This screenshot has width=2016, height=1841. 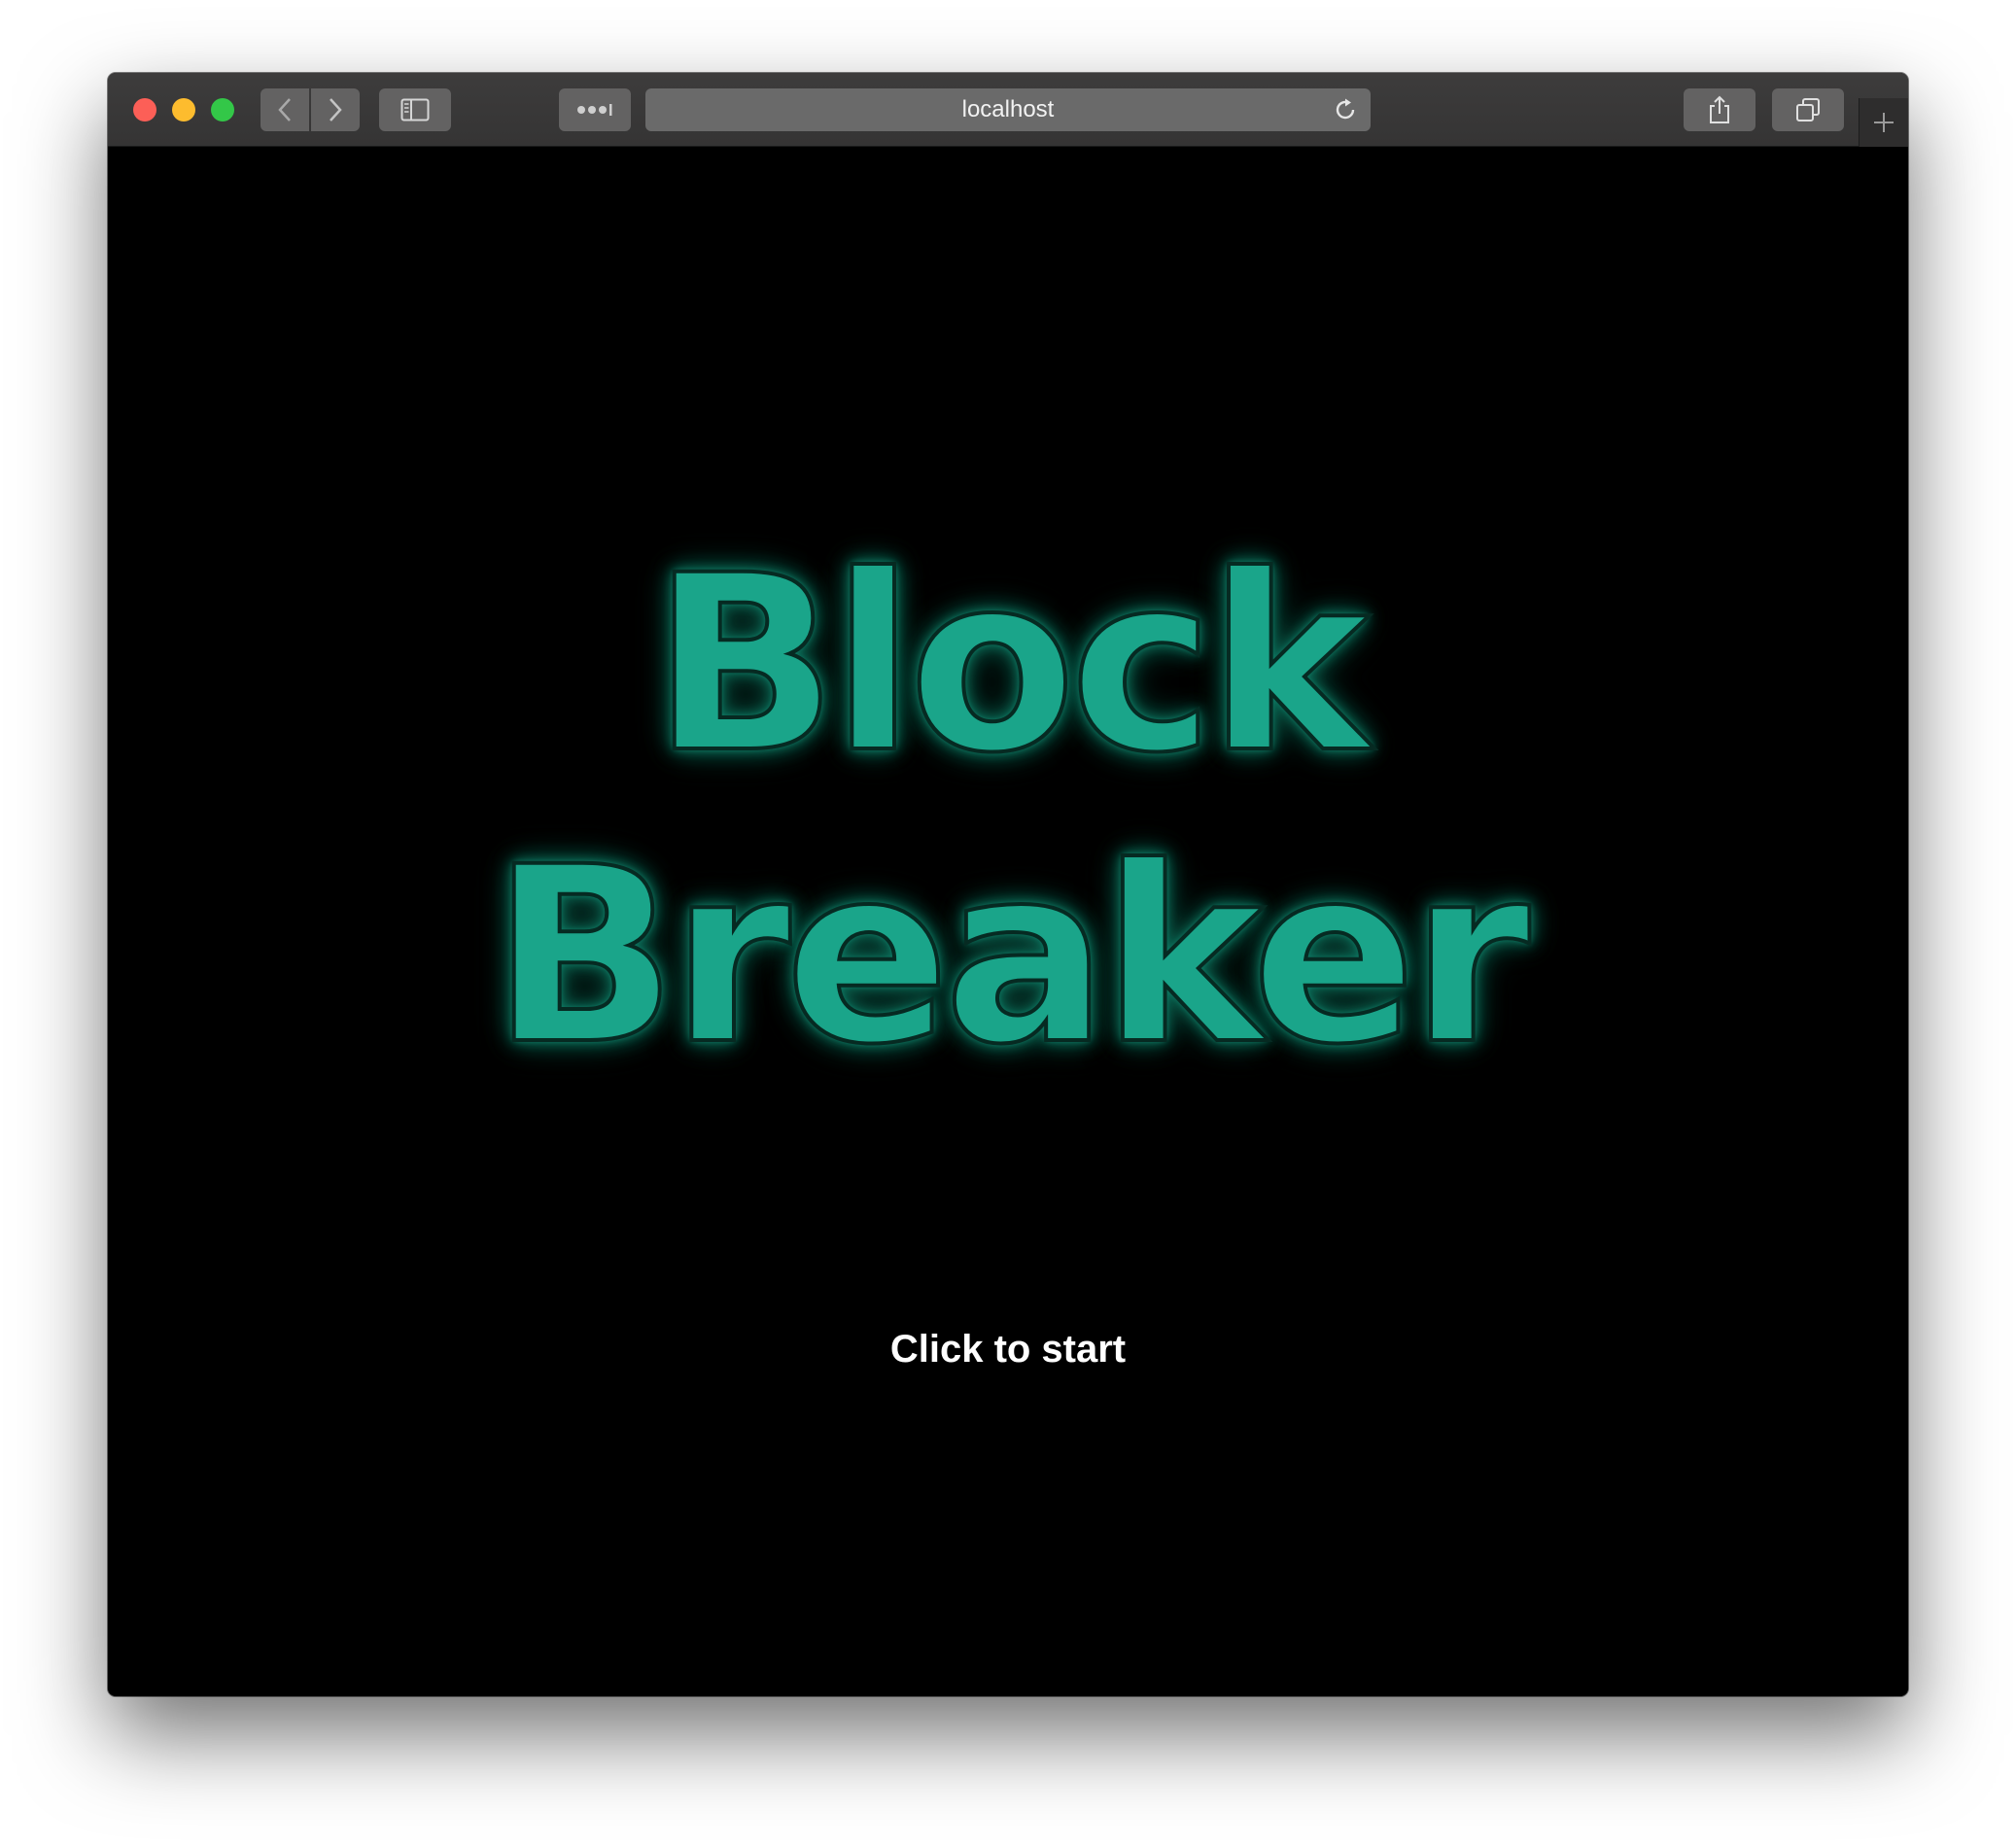 I want to click on maximize-window-button, so click(x=222, y=110).